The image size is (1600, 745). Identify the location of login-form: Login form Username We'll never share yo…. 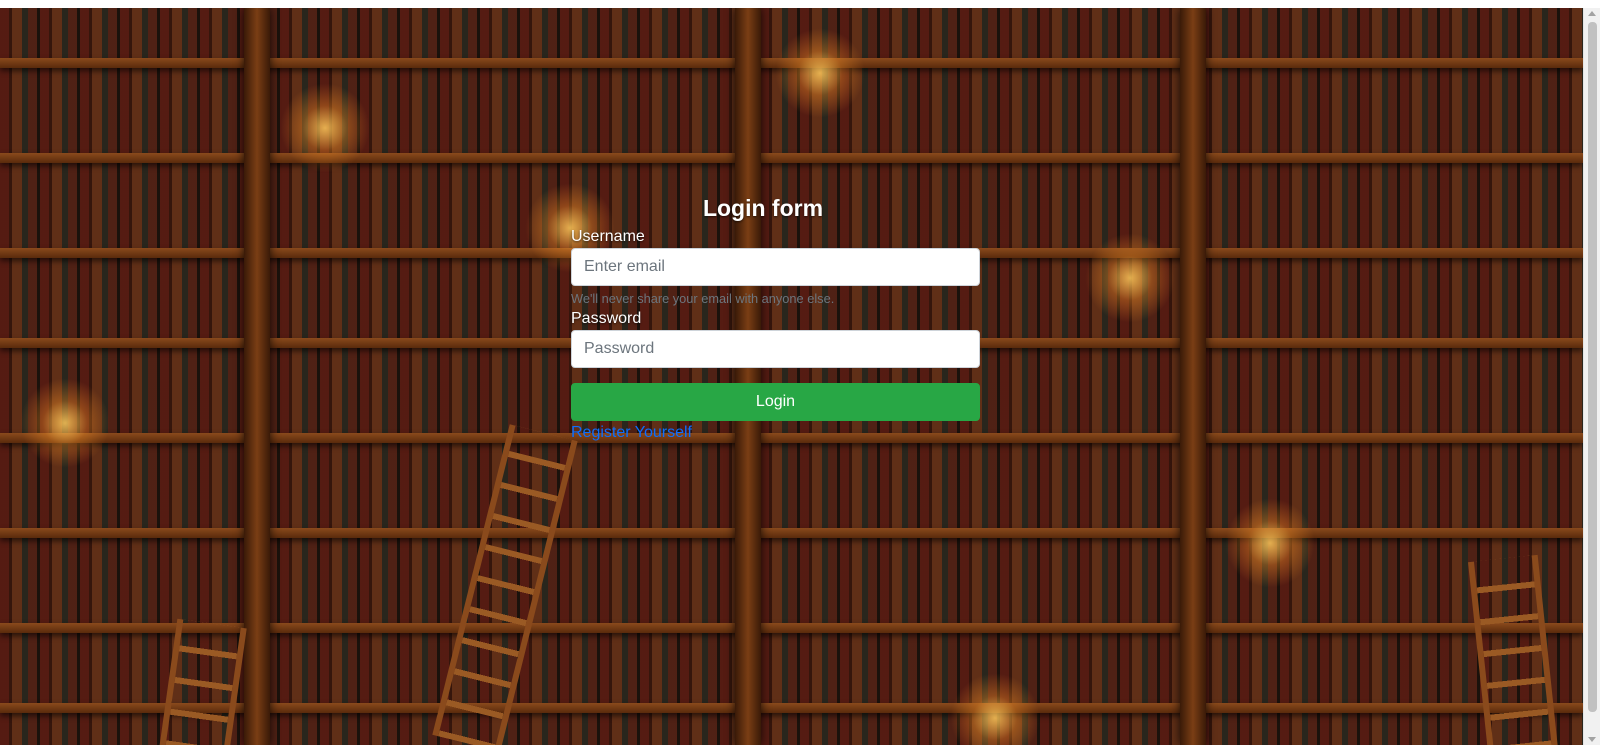
(775, 316).